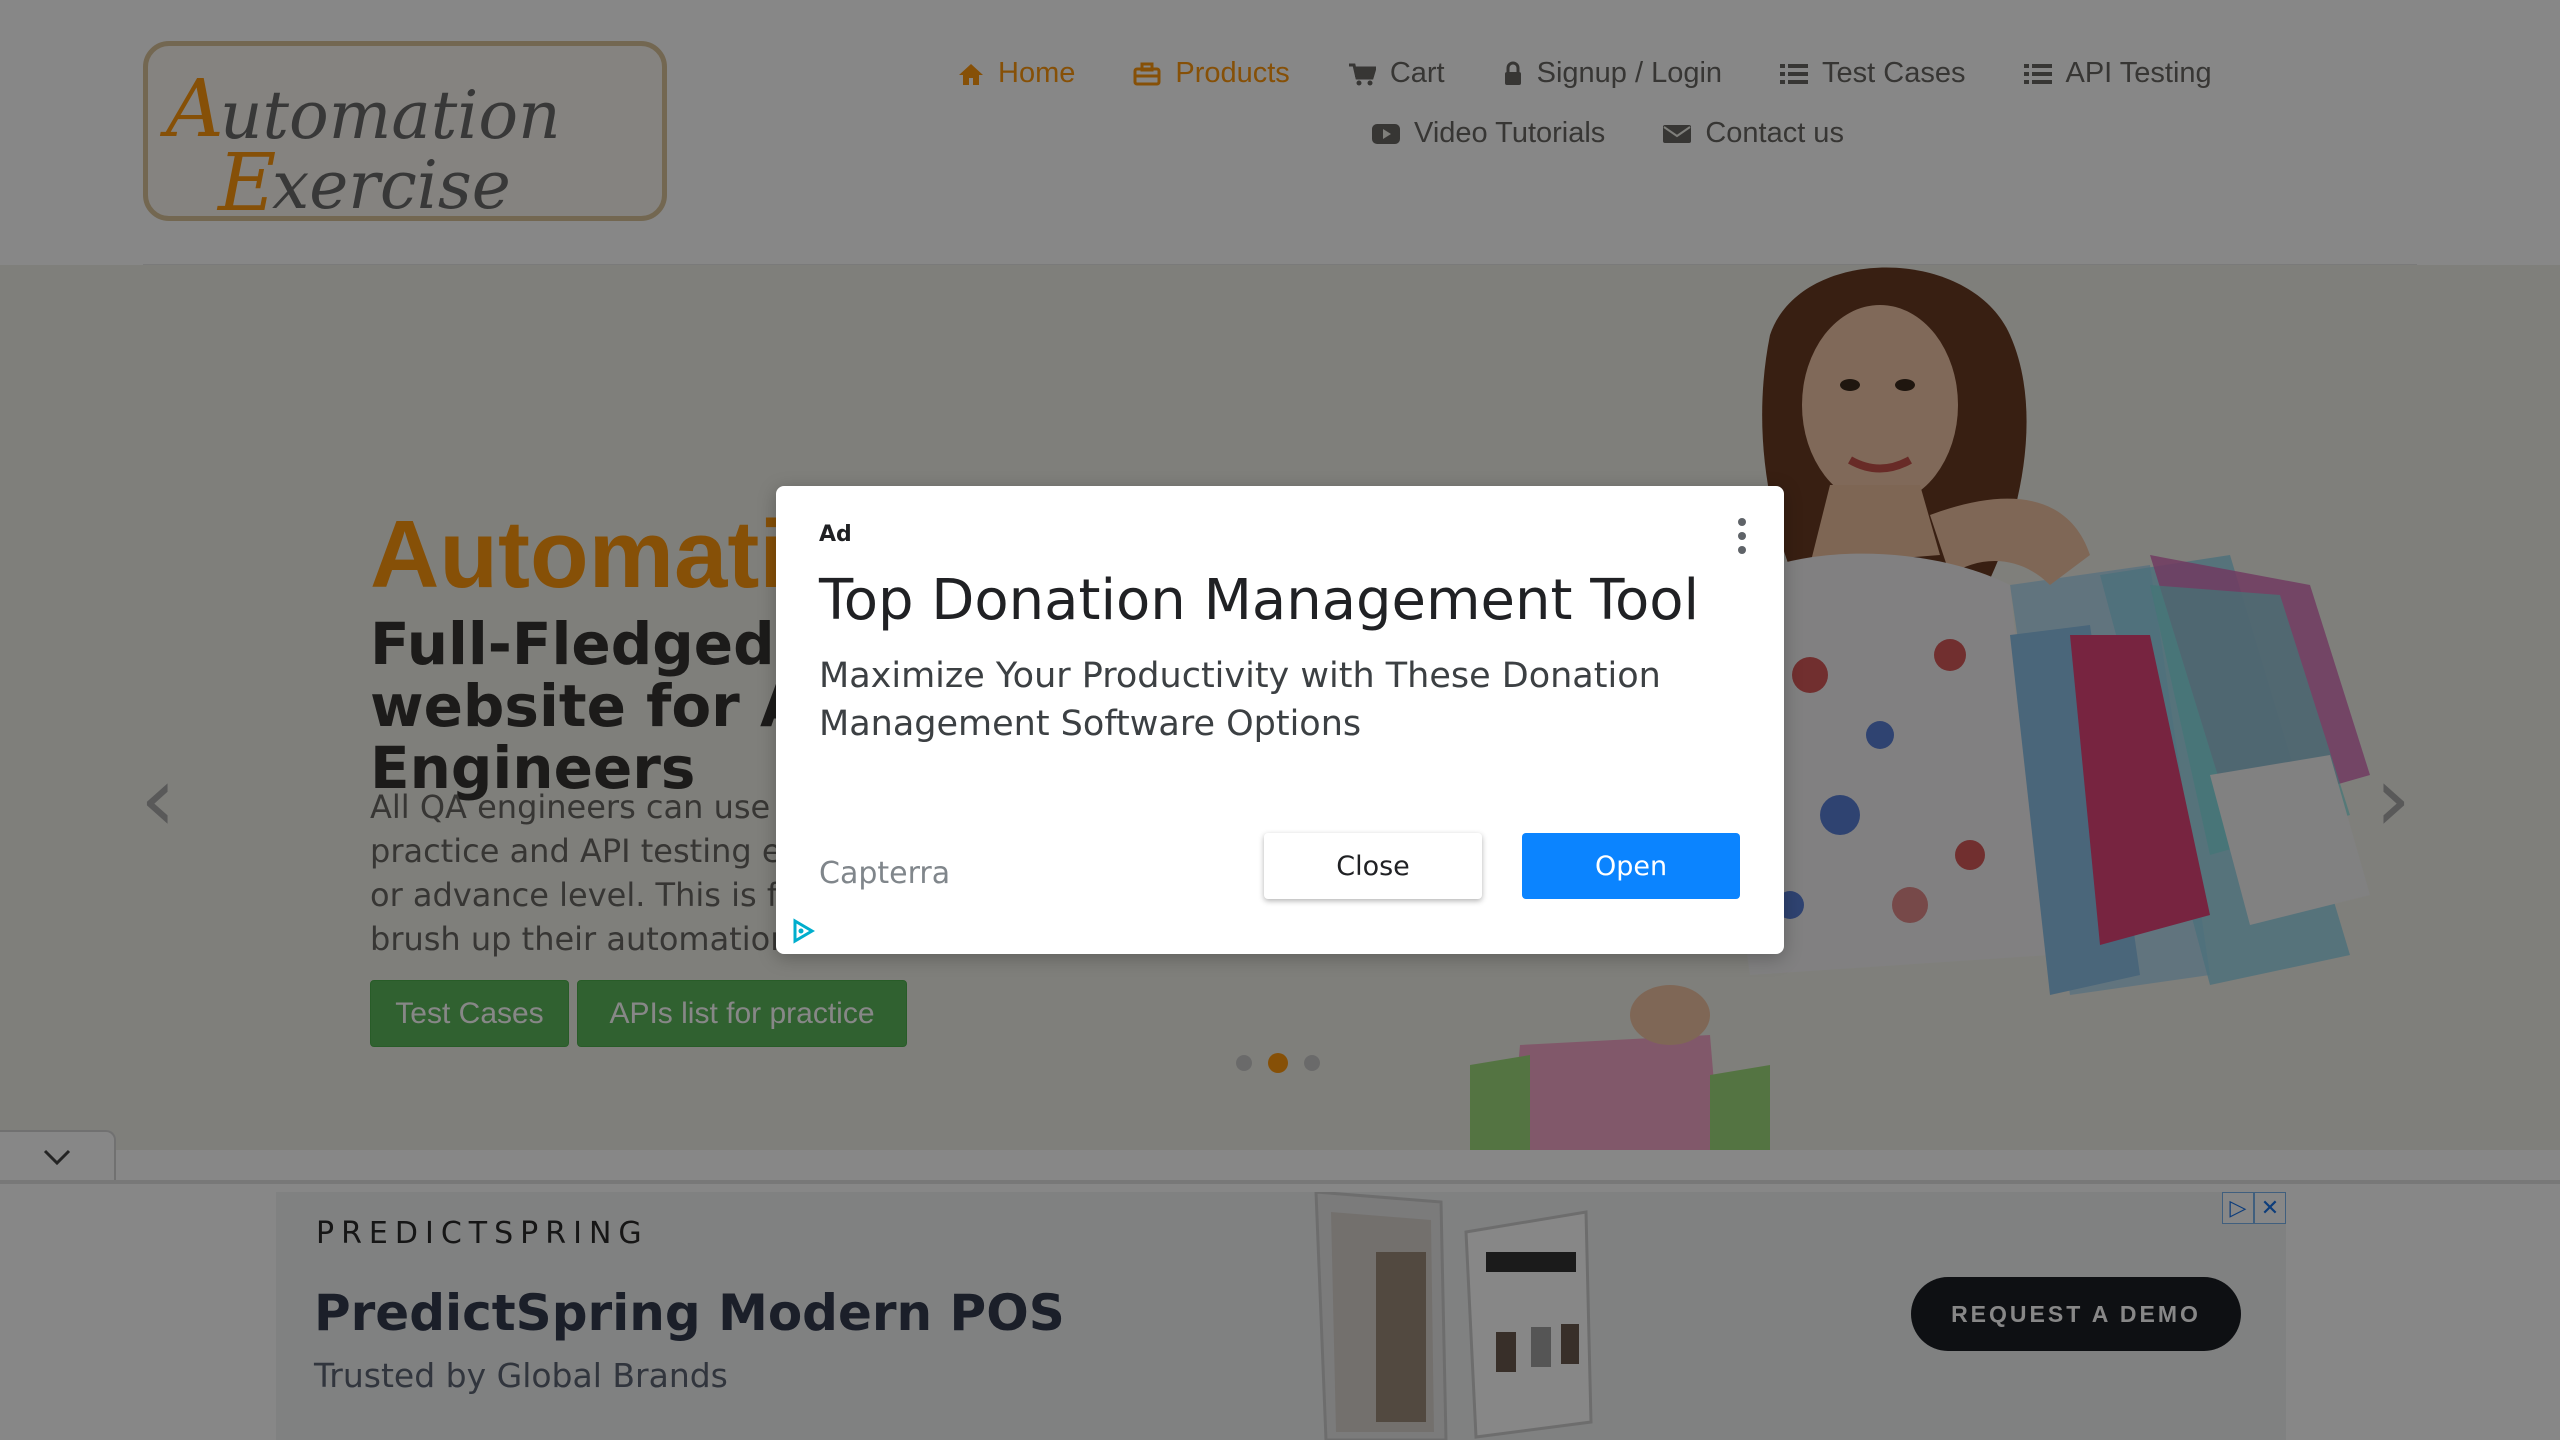  Describe the element at coordinates (1631, 866) in the screenshot. I see `ad-open-button: Open` at that location.